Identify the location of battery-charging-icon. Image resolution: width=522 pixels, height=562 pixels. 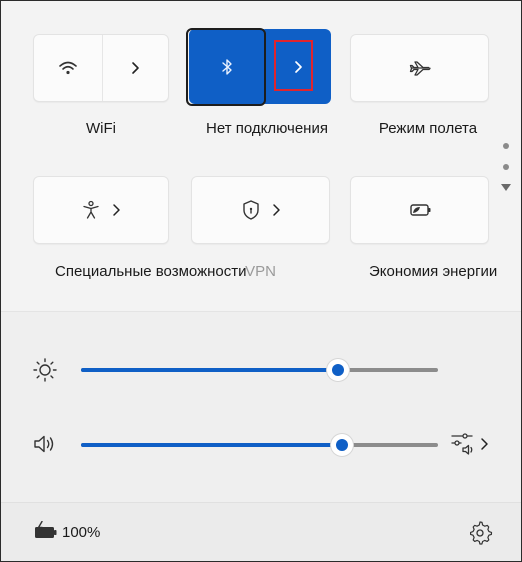
(46, 529).